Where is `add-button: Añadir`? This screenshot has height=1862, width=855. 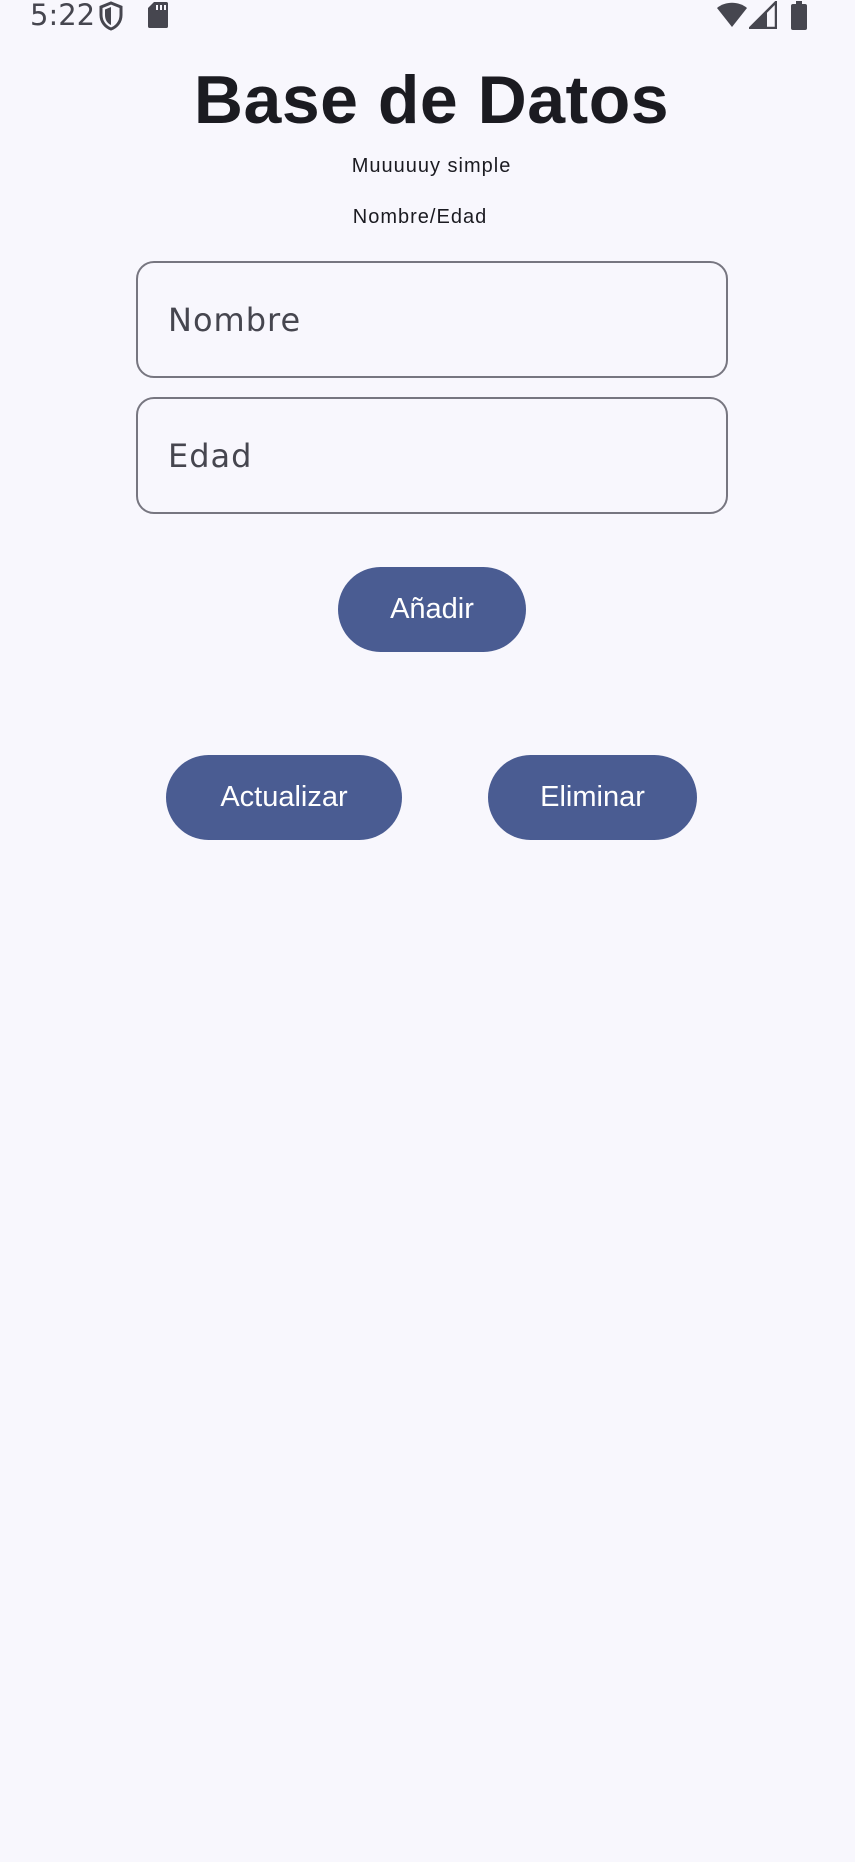 add-button: Añadir is located at coordinates (432, 609).